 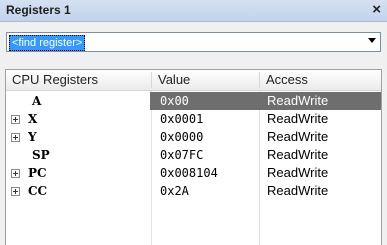 What do you see at coordinates (204, 173) in the screenshot?
I see `register-value: 0x008104` at bounding box center [204, 173].